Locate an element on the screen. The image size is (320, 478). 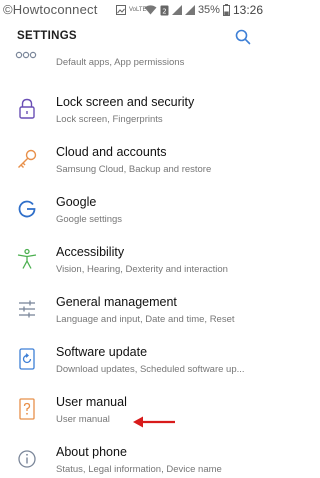
apps-icon is located at coordinates (26, 53).